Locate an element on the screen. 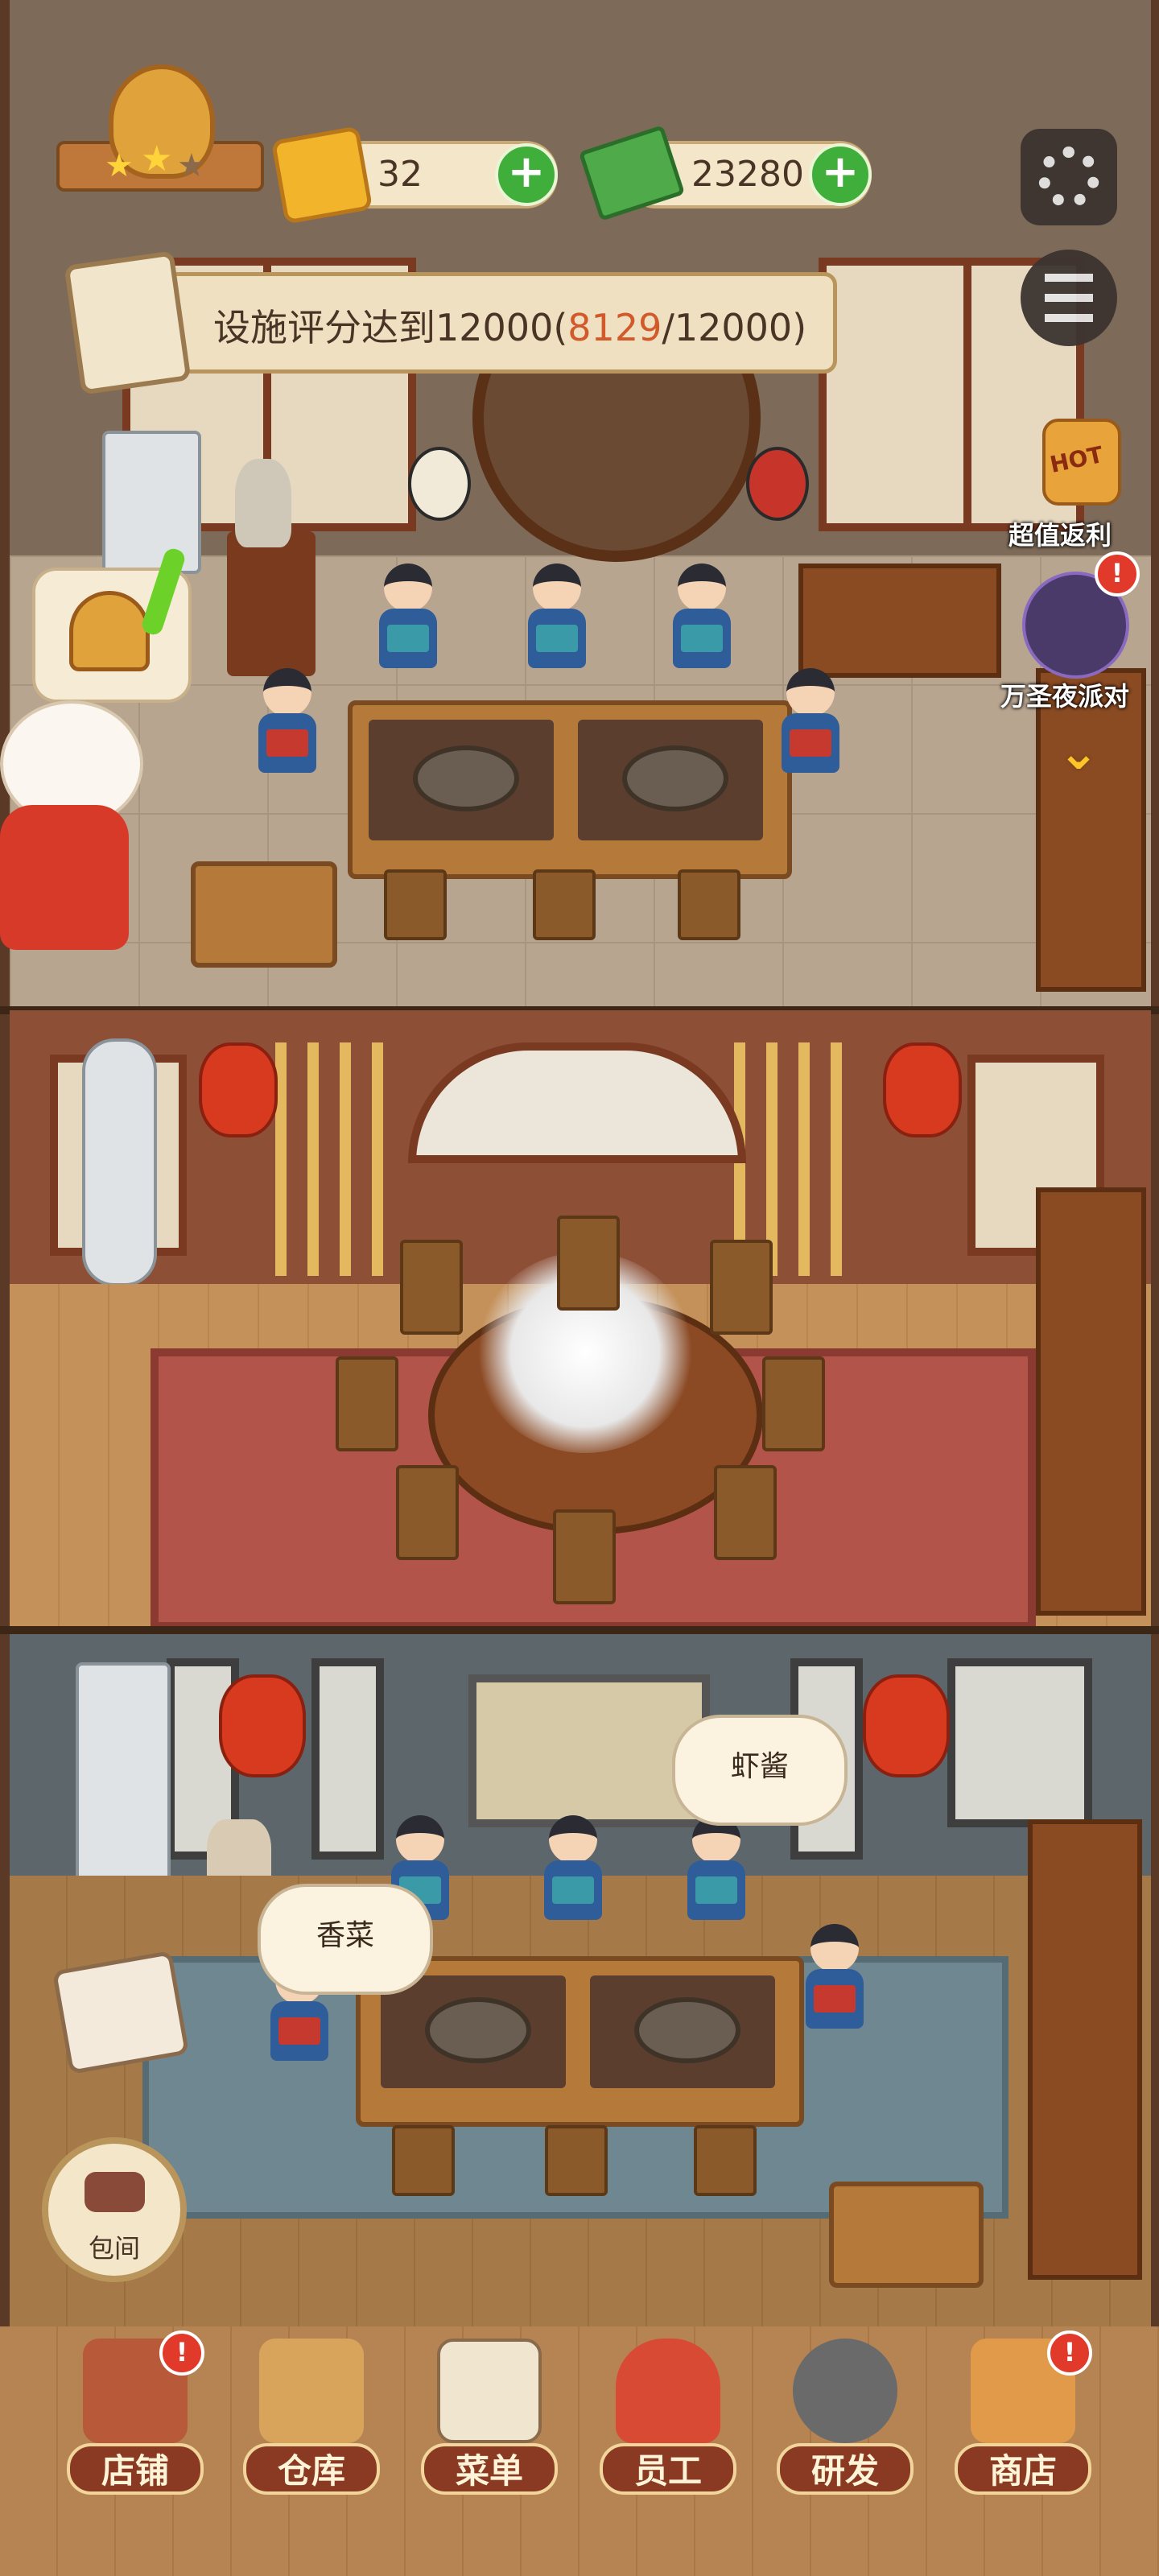  halloween-party-label: 万圣夜派对 is located at coordinates (1064, 694).